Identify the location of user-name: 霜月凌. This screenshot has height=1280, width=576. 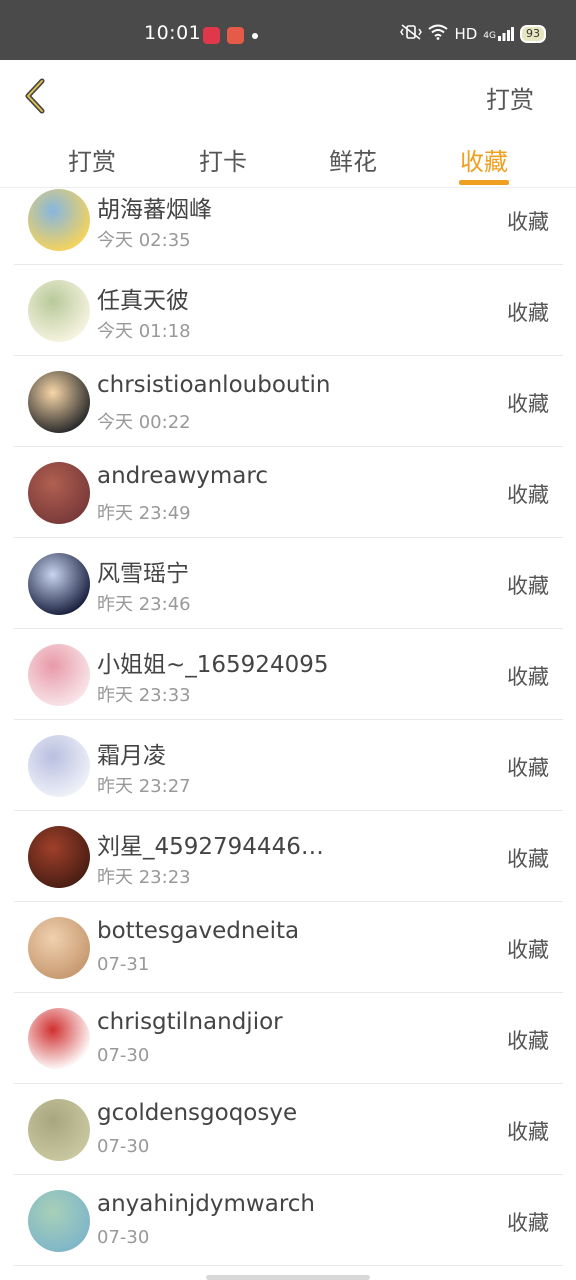
(131, 756).